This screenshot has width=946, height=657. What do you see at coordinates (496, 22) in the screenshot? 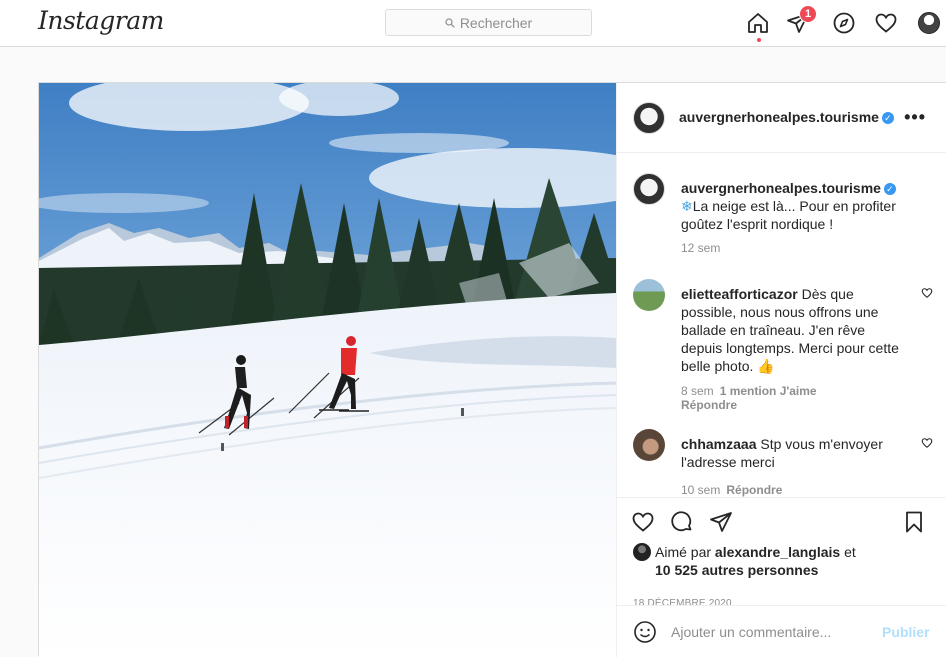
I see `search-placeholder: Rechercher` at bounding box center [496, 22].